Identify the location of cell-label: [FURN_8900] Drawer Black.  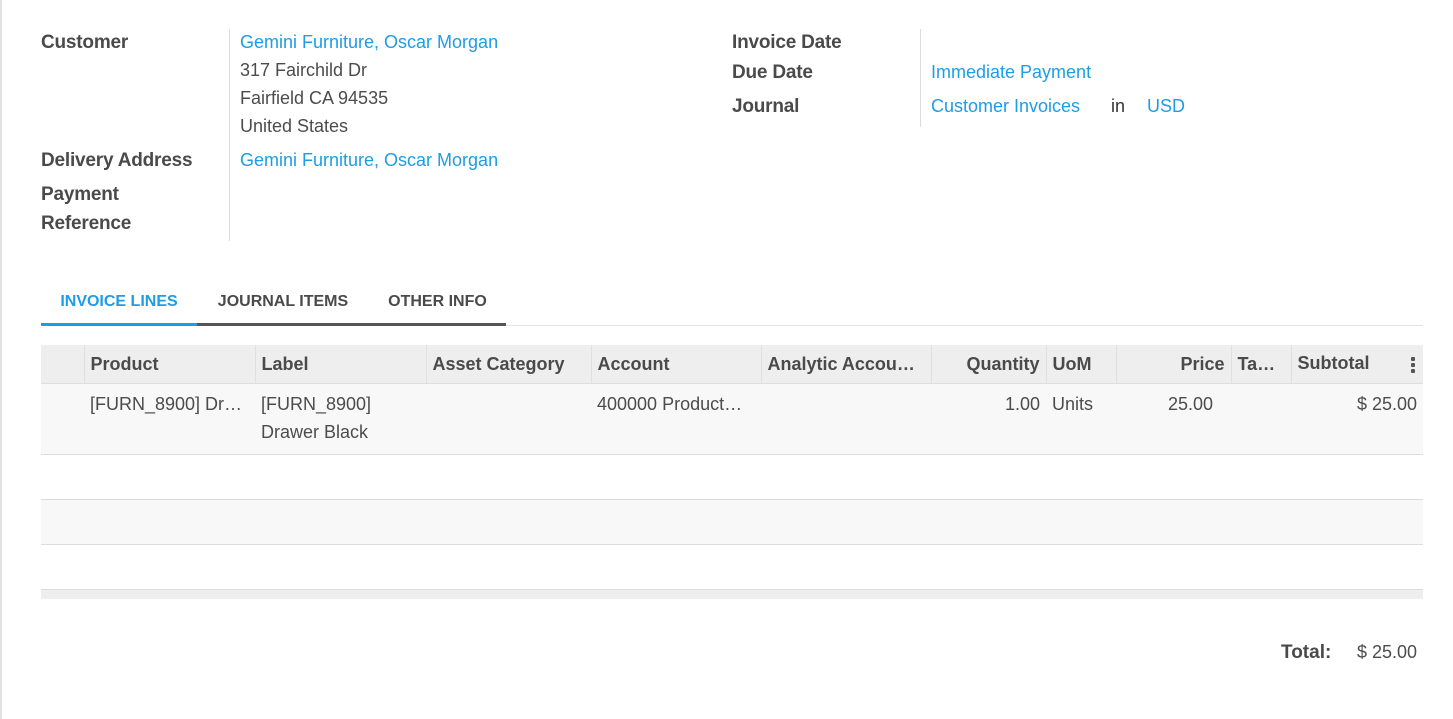
(340, 419).